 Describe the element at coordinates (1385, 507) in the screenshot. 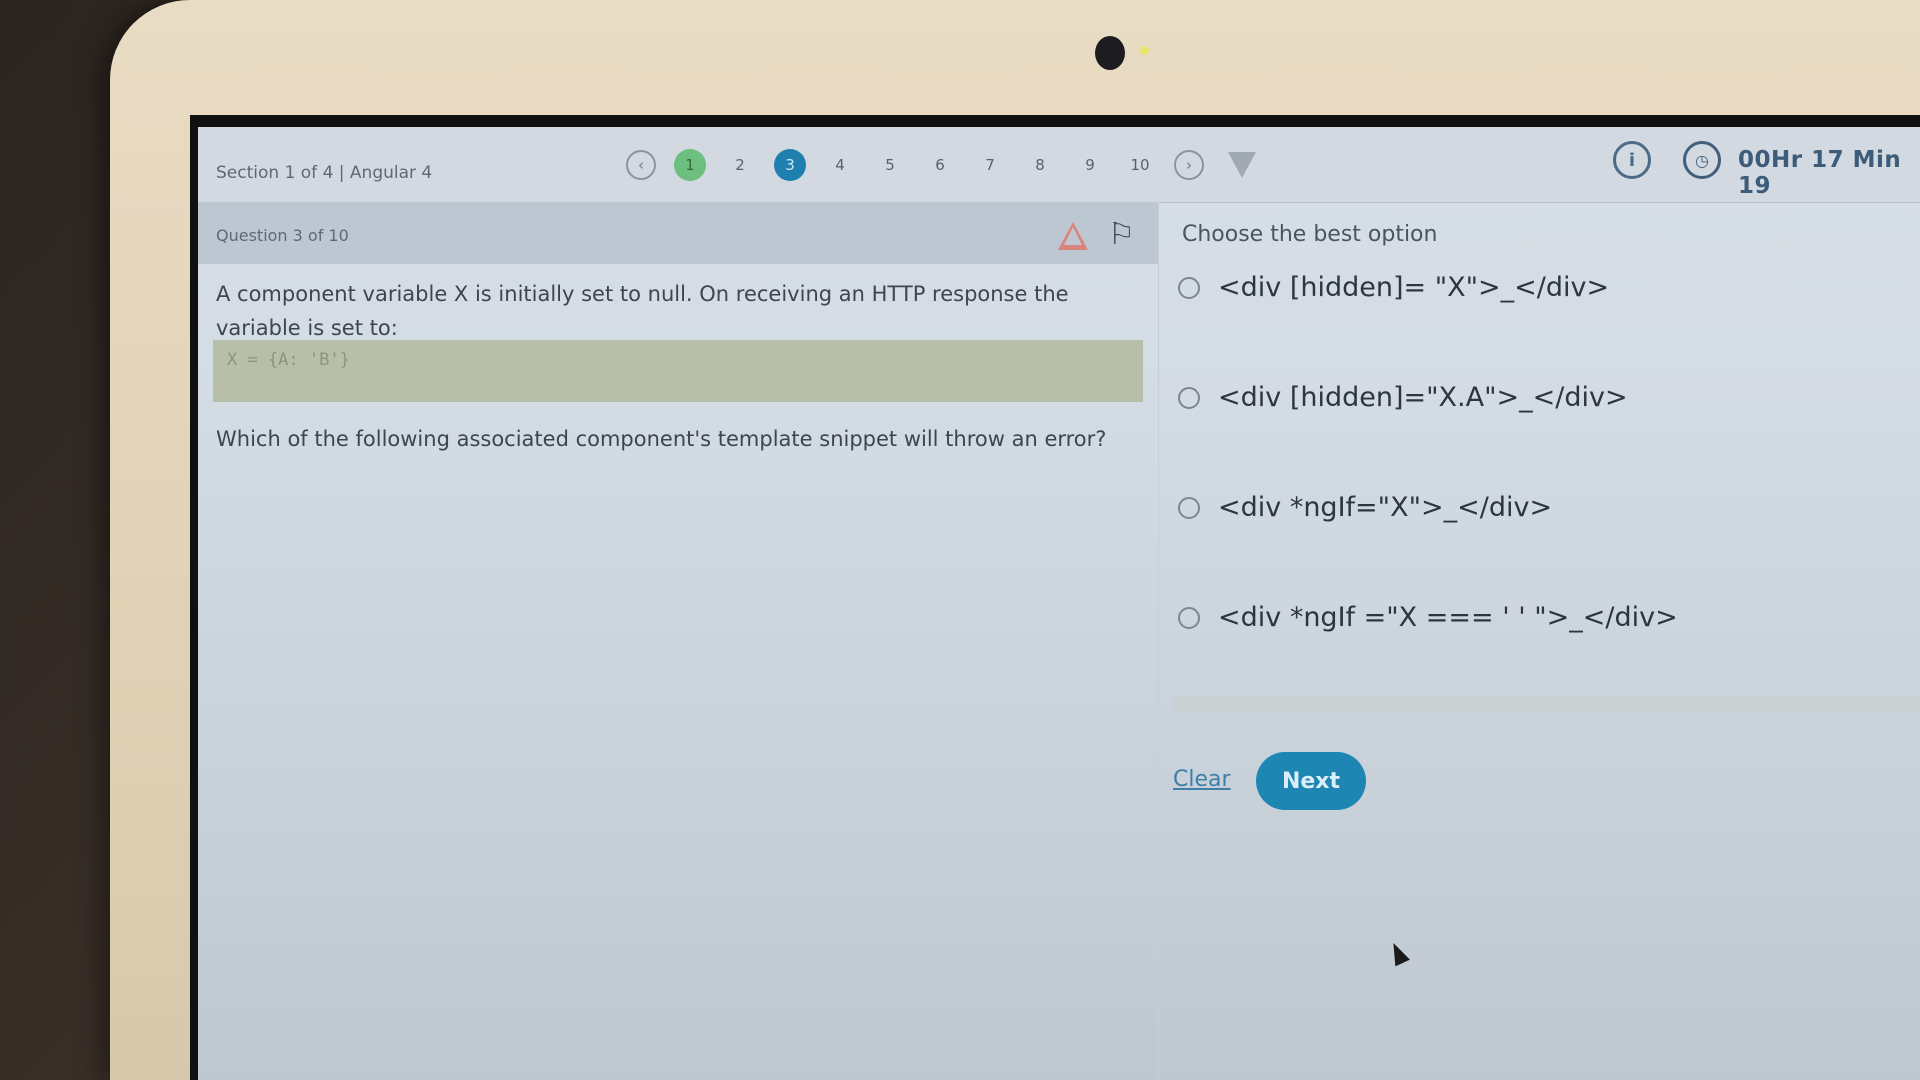

I see `option-3-label: <div *ngIf="X">_</div>` at that location.